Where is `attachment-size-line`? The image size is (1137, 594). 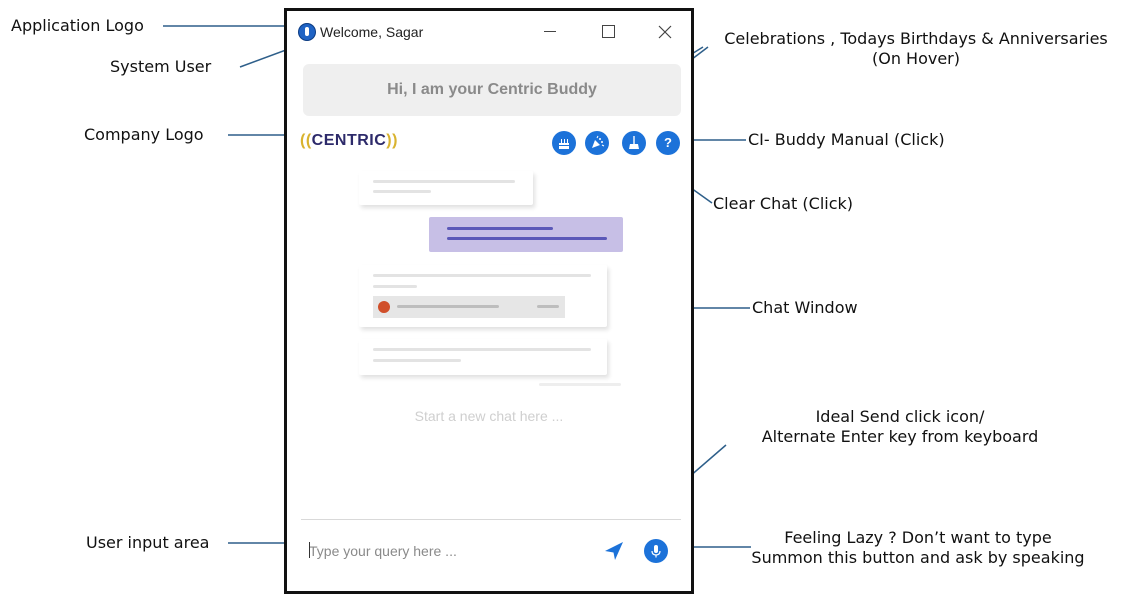 attachment-size-line is located at coordinates (548, 306).